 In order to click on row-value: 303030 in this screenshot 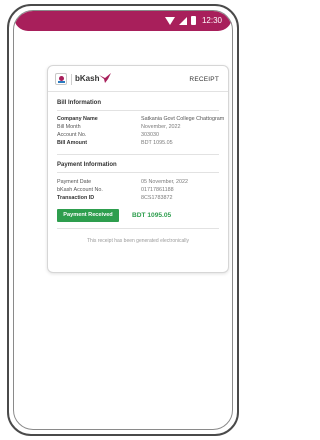, I will do `click(150, 135)`.